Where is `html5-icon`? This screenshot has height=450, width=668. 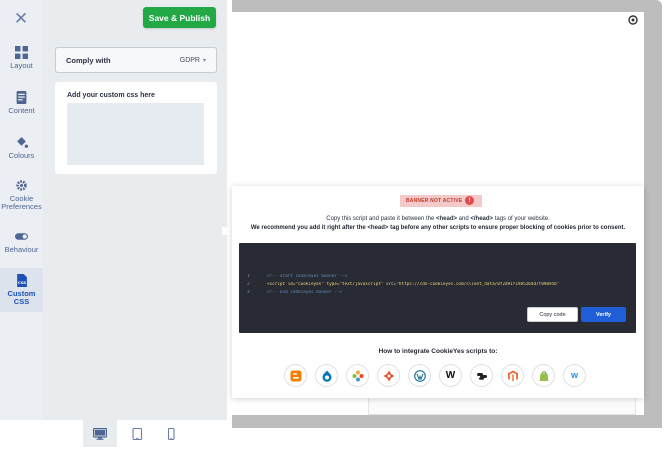
html5-icon is located at coordinates (388, 375).